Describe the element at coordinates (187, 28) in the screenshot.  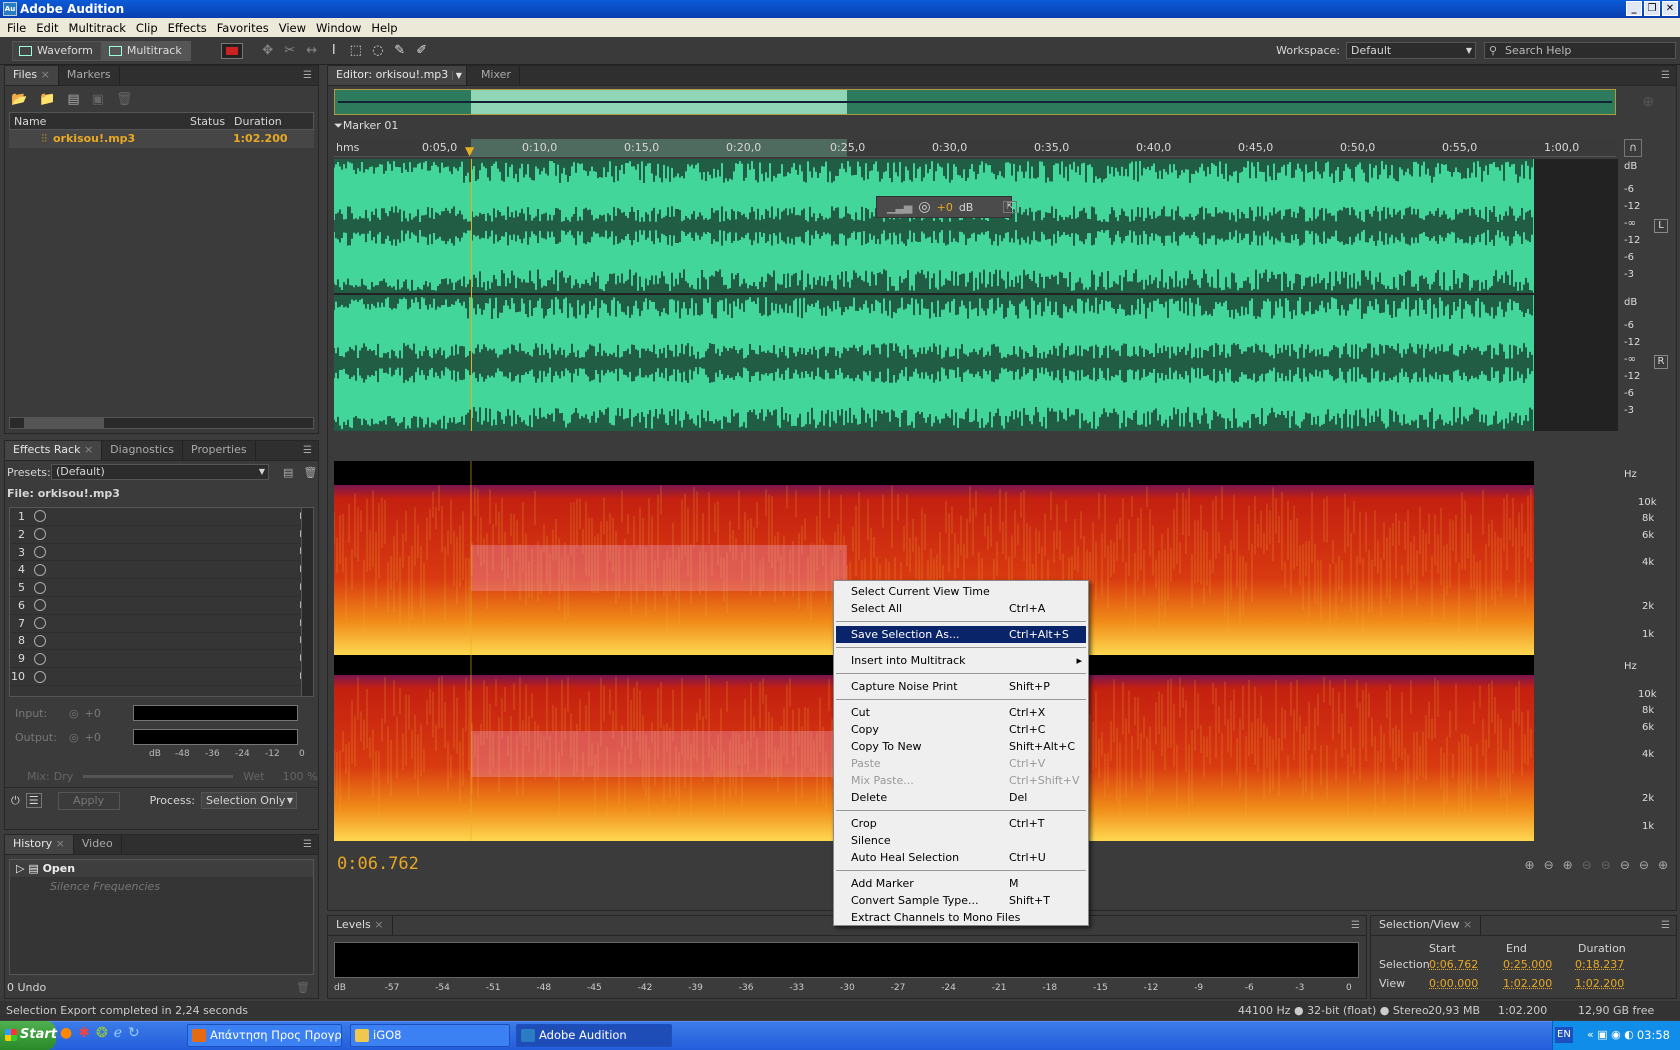
I see `menu-effects: Effects` at that location.